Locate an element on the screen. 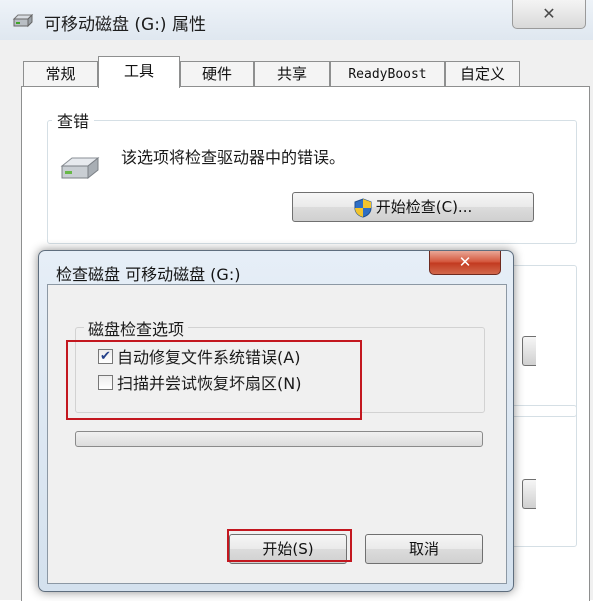 Image resolution: width=593 pixels, height=601 pixels. properties-titlebar: 可移动磁盘 (G:) 属性 ✕ is located at coordinates (296, 20).